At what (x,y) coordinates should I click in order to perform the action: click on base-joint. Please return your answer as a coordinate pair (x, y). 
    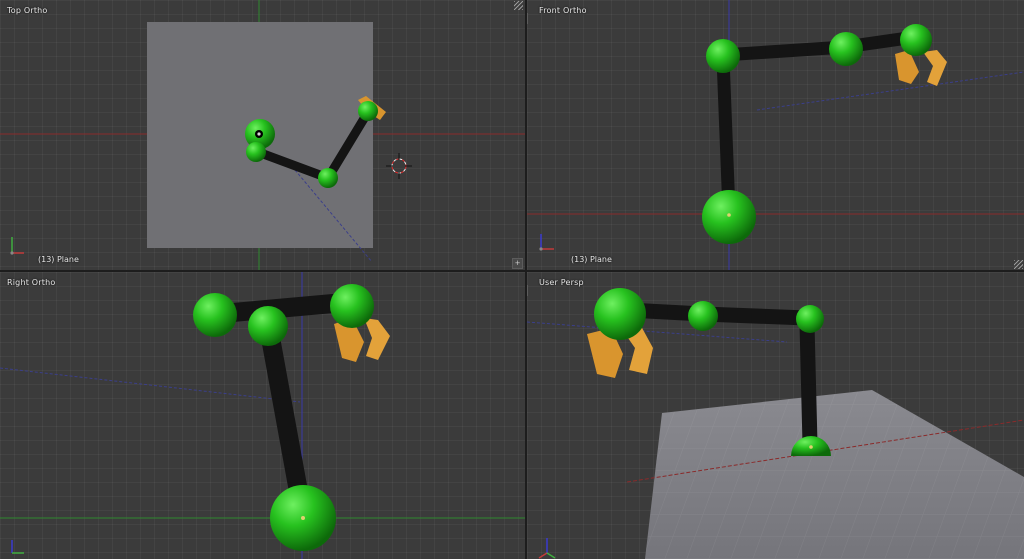
    Looking at the image, I should click on (729, 217).